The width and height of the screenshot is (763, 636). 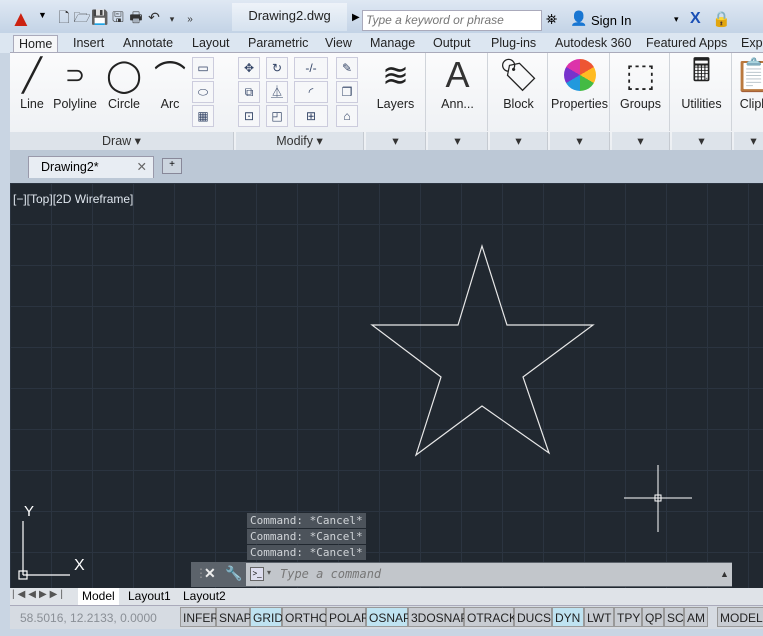 I want to click on status-toggle-sc: SC, so click(x=674, y=617).